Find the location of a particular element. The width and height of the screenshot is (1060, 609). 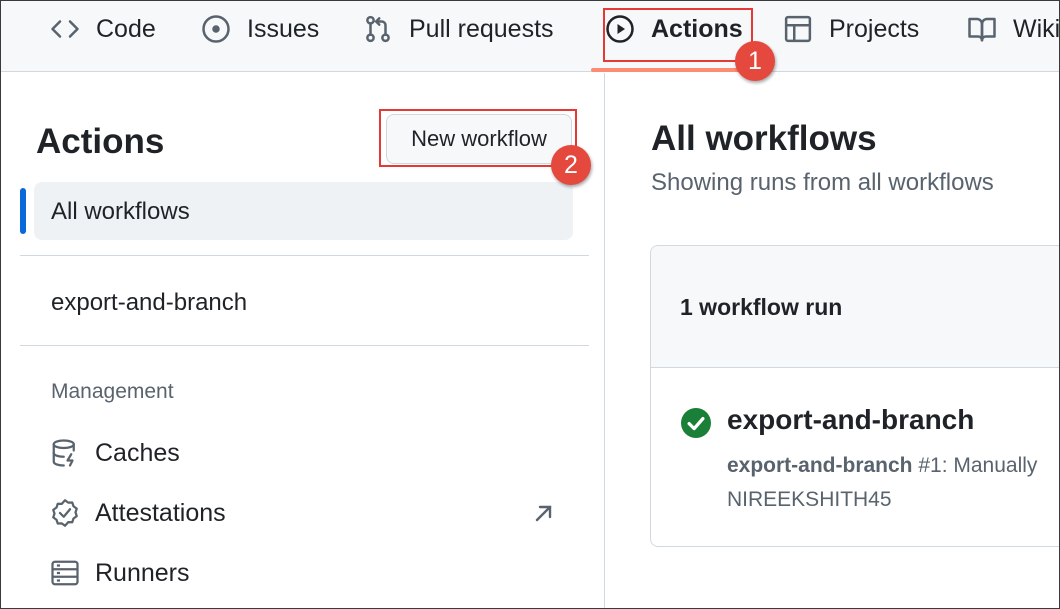

tab-projects: Projects is located at coordinates (851, 29).